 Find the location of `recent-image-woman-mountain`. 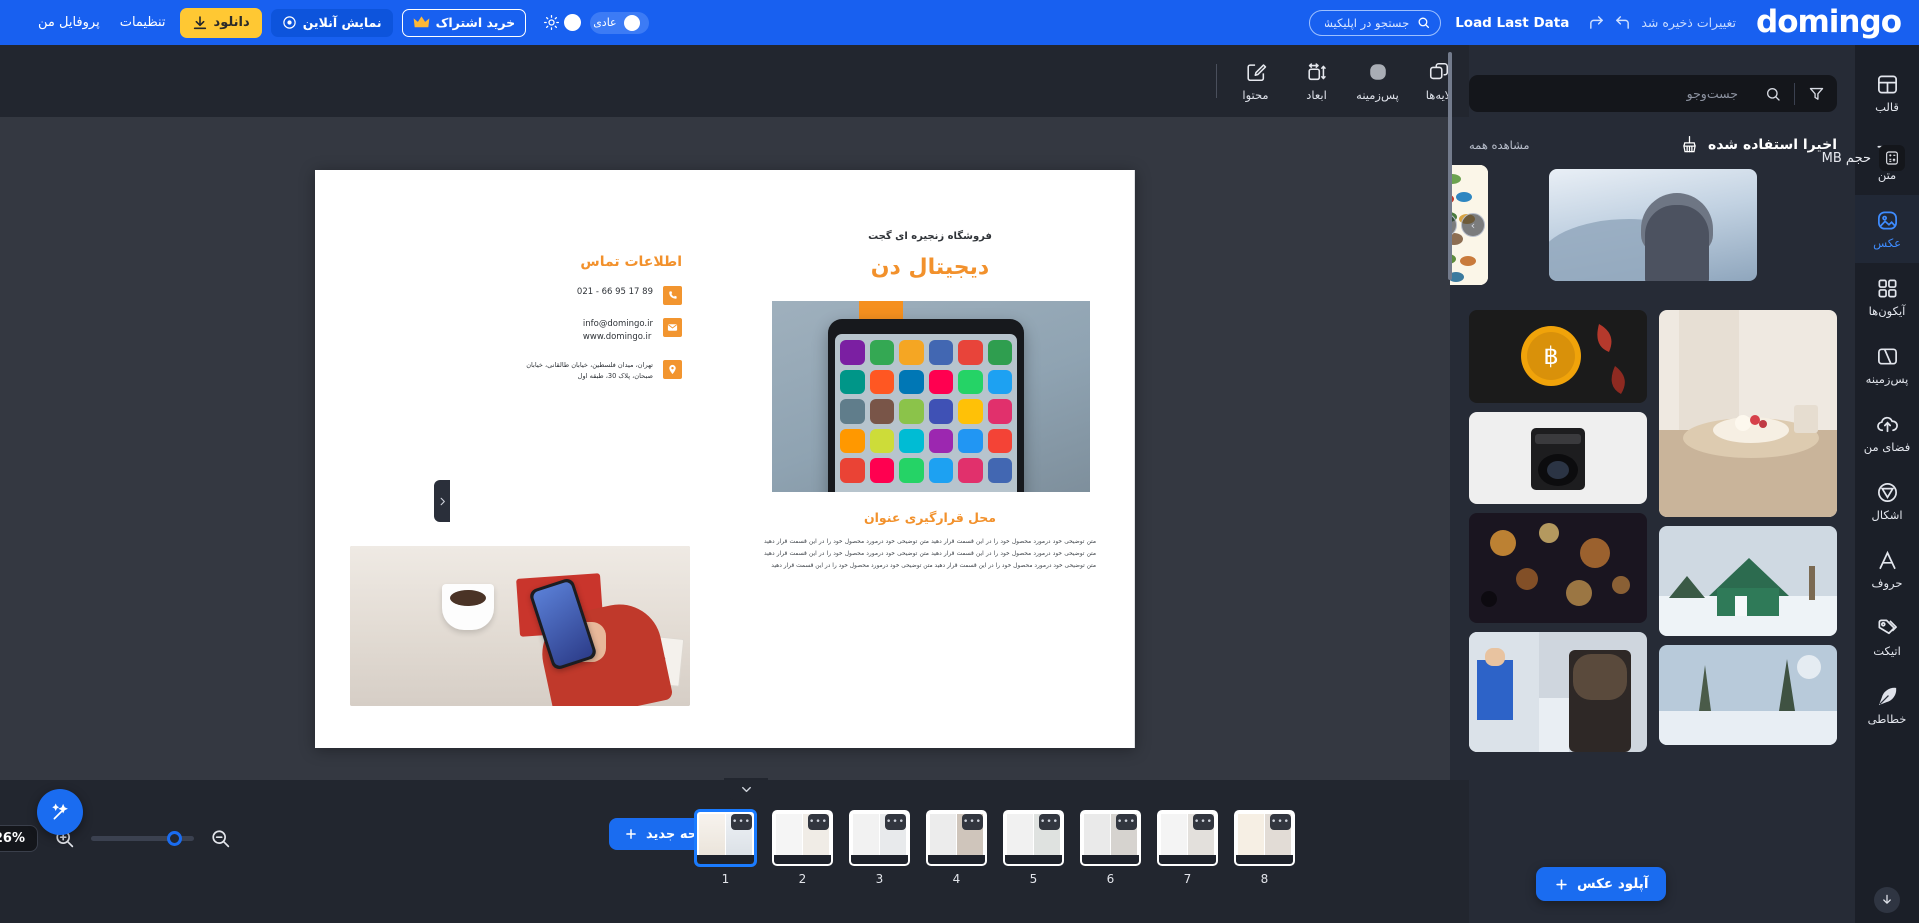

recent-image-woman-mountain is located at coordinates (1653, 225).